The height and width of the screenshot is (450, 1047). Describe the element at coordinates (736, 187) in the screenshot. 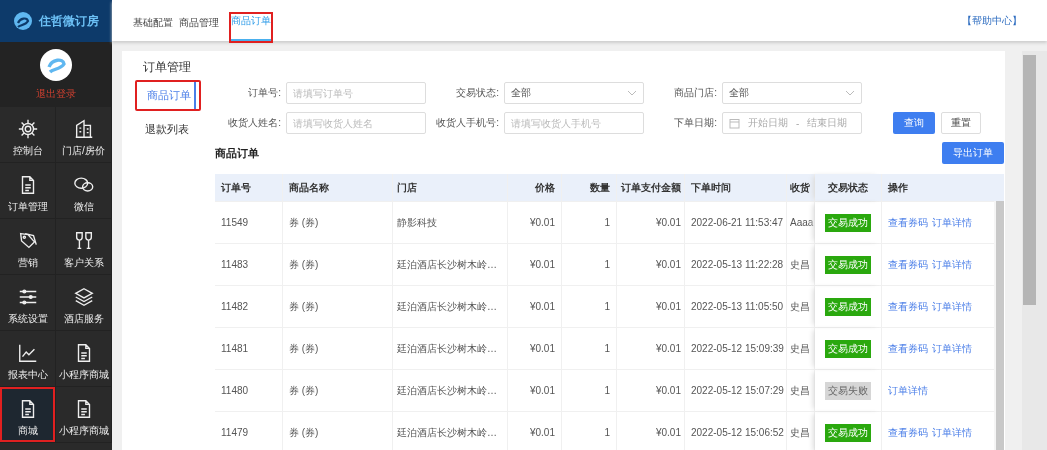

I see `column-header: 下单时间` at that location.